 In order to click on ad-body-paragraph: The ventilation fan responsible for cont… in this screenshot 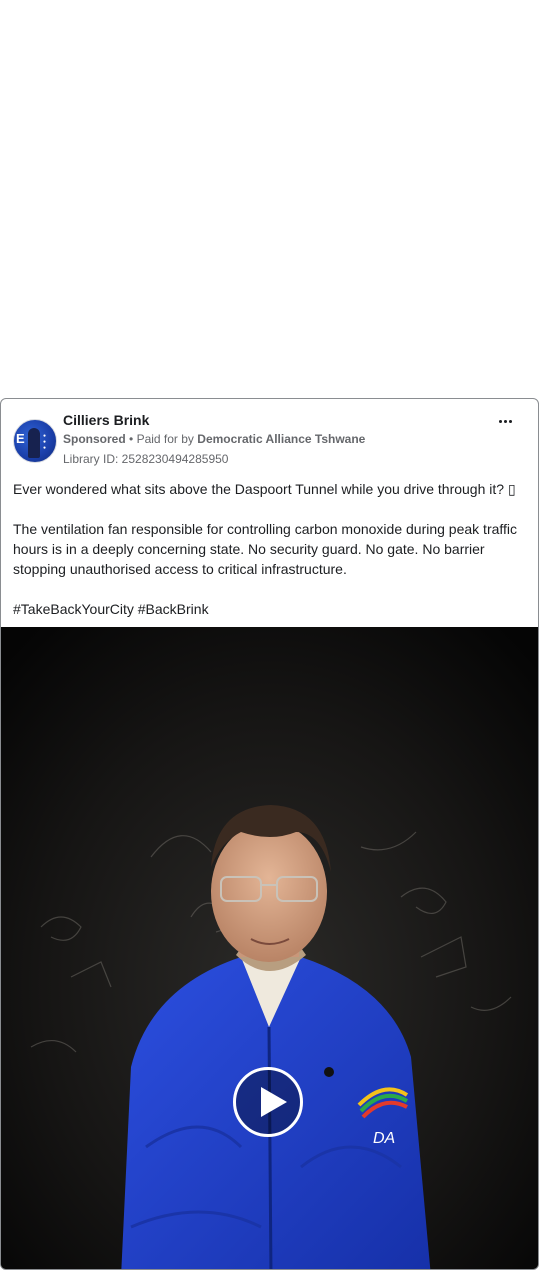, I will do `click(265, 549)`.